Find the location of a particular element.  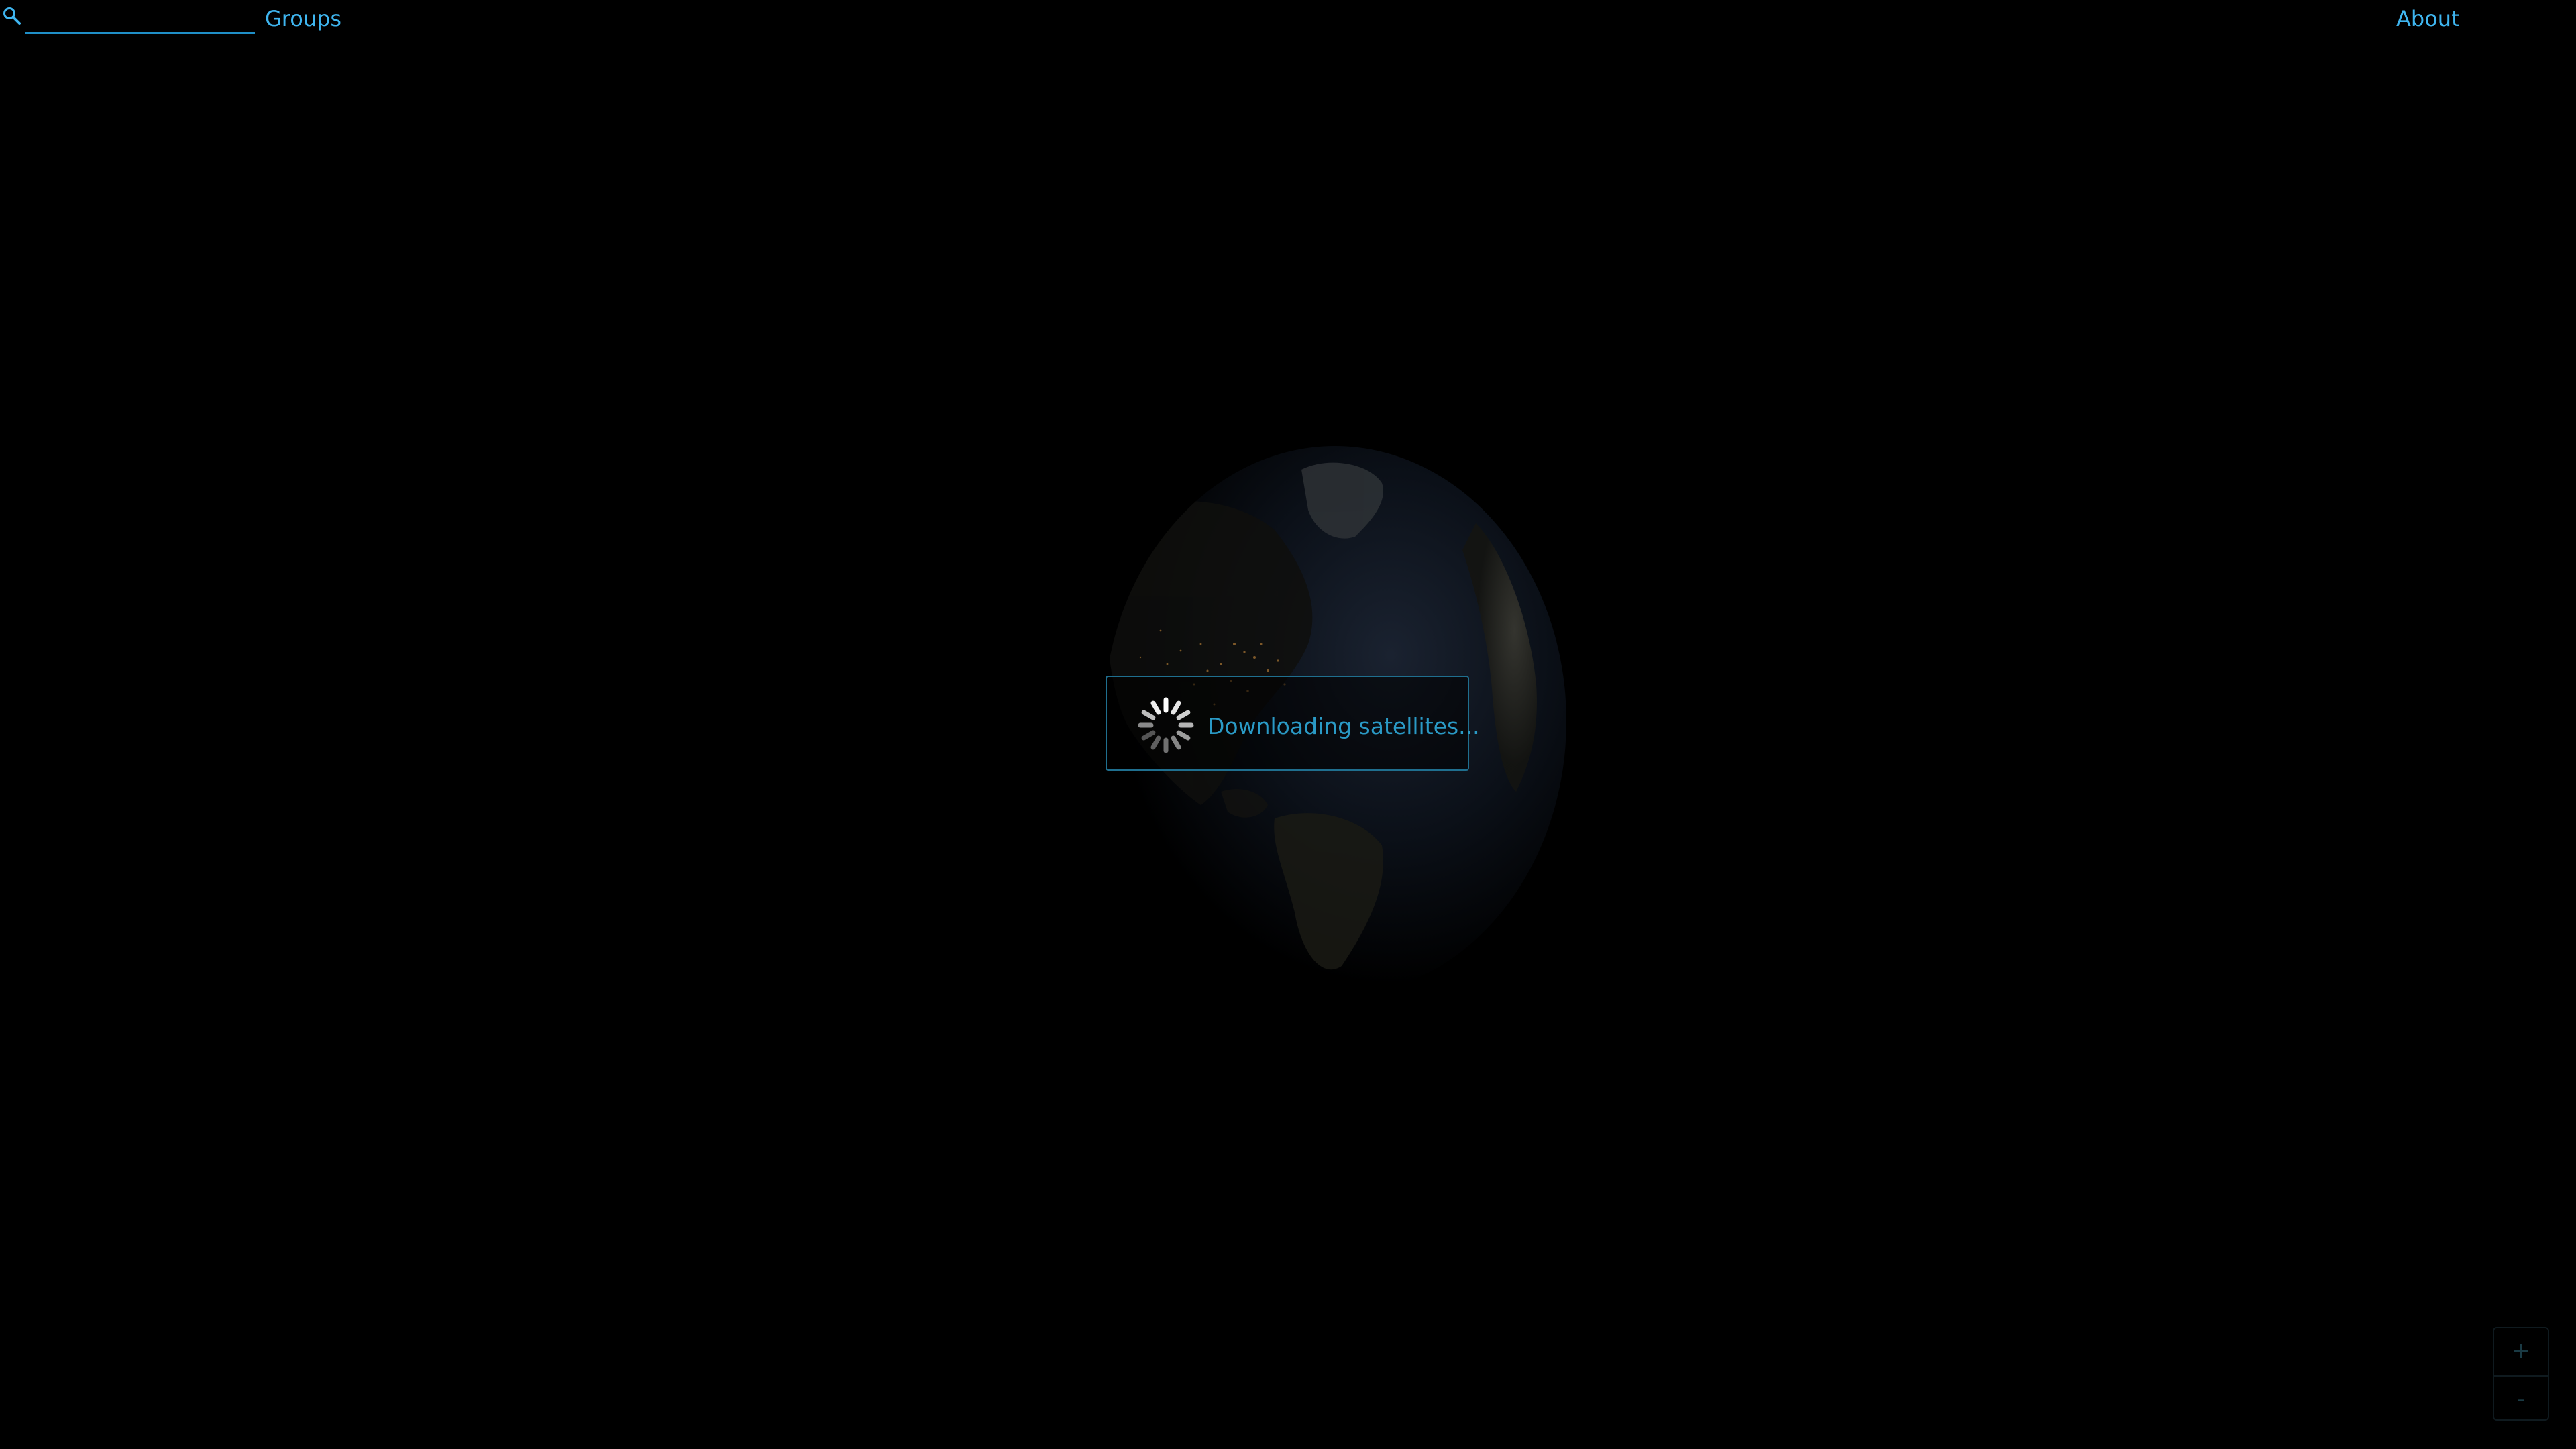

spinner-icon is located at coordinates (1166, 725).